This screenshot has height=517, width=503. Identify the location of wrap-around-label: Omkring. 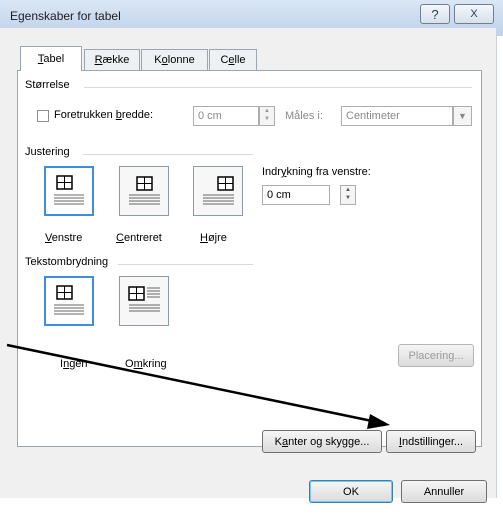
(146, 364).